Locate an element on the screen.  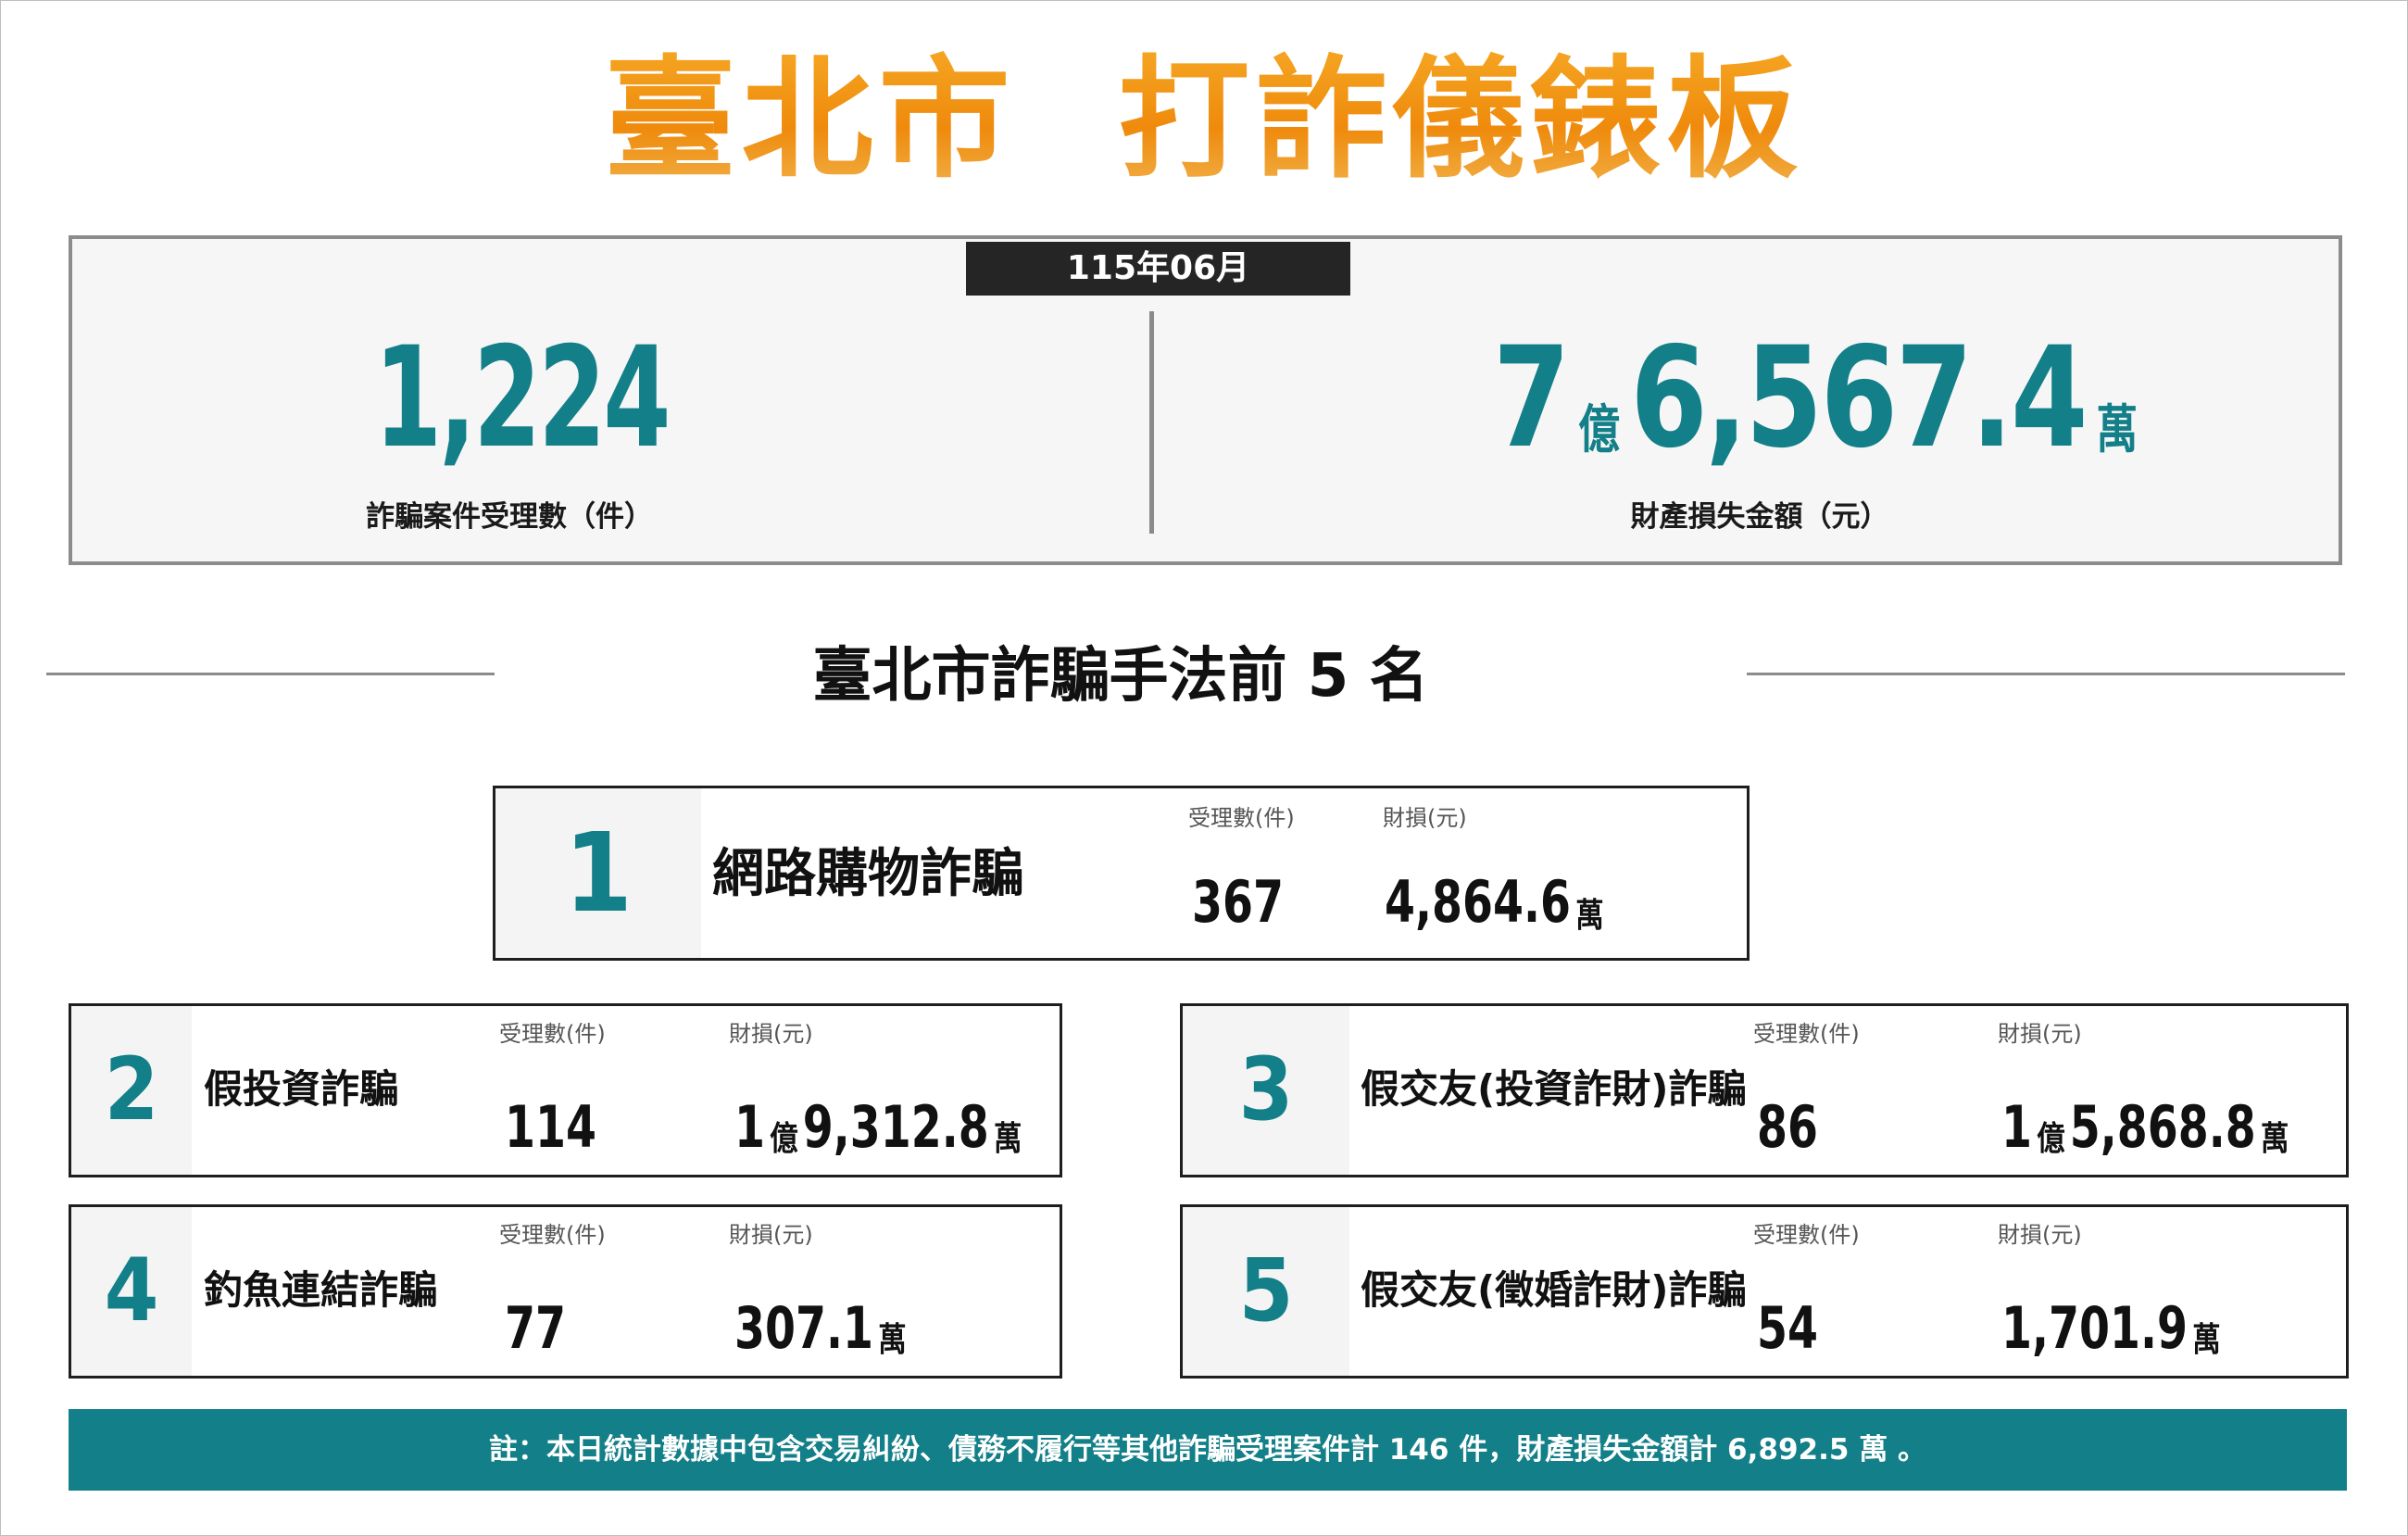
loss-wan: 4,864.6 is located at coordinates (1478, 902).